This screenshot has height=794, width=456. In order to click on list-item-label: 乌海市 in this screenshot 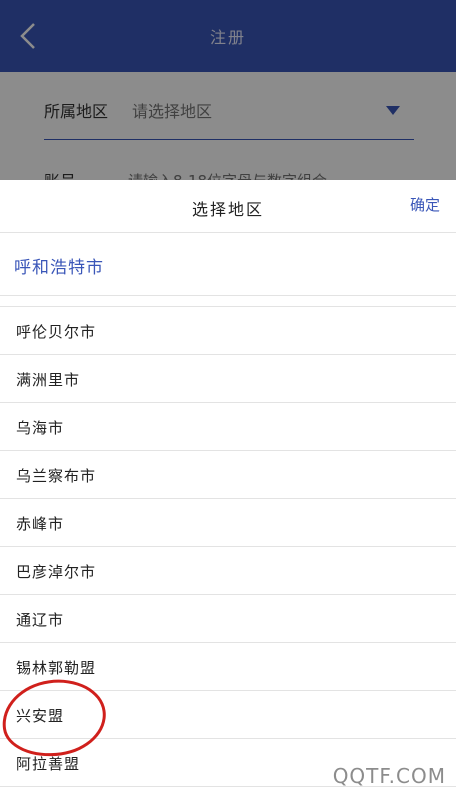, I will do `click(40, 428)`.